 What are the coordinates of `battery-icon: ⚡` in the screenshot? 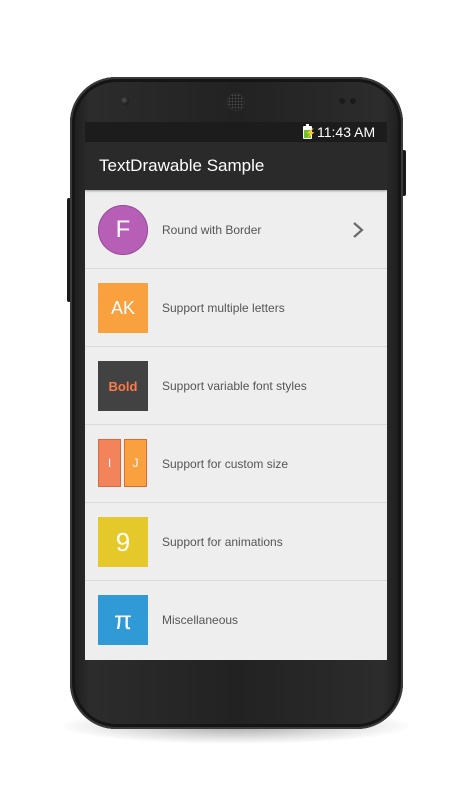 It's located at (309, 131).